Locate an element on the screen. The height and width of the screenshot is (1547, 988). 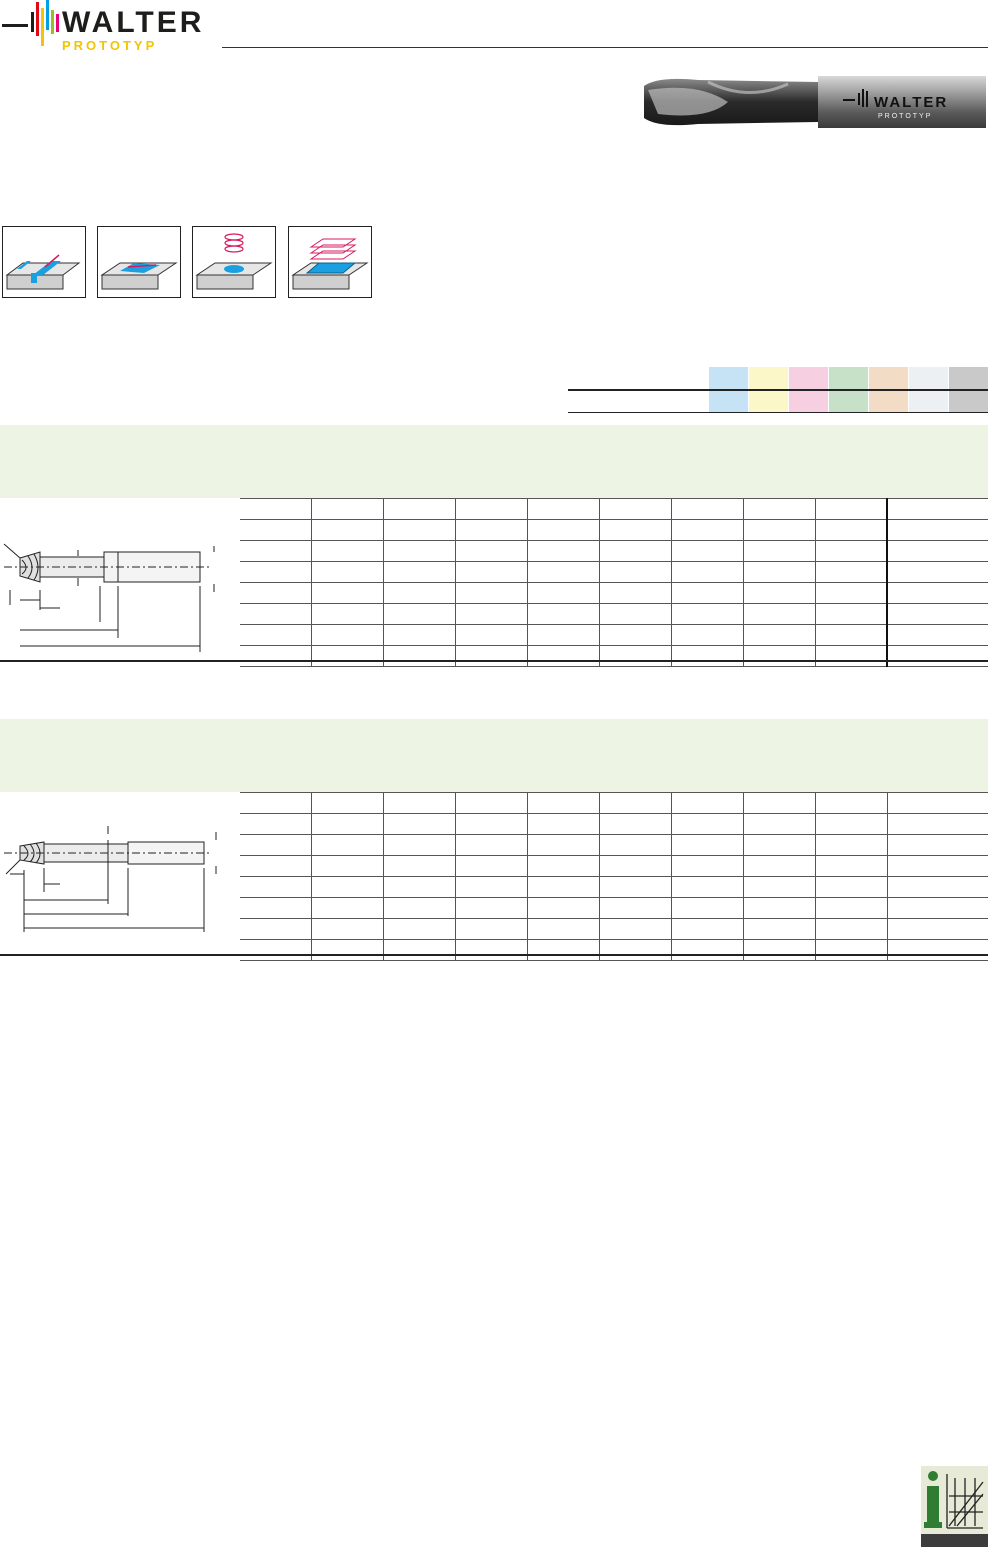
section-1-dimension-table is located at coordinates (614, 582).